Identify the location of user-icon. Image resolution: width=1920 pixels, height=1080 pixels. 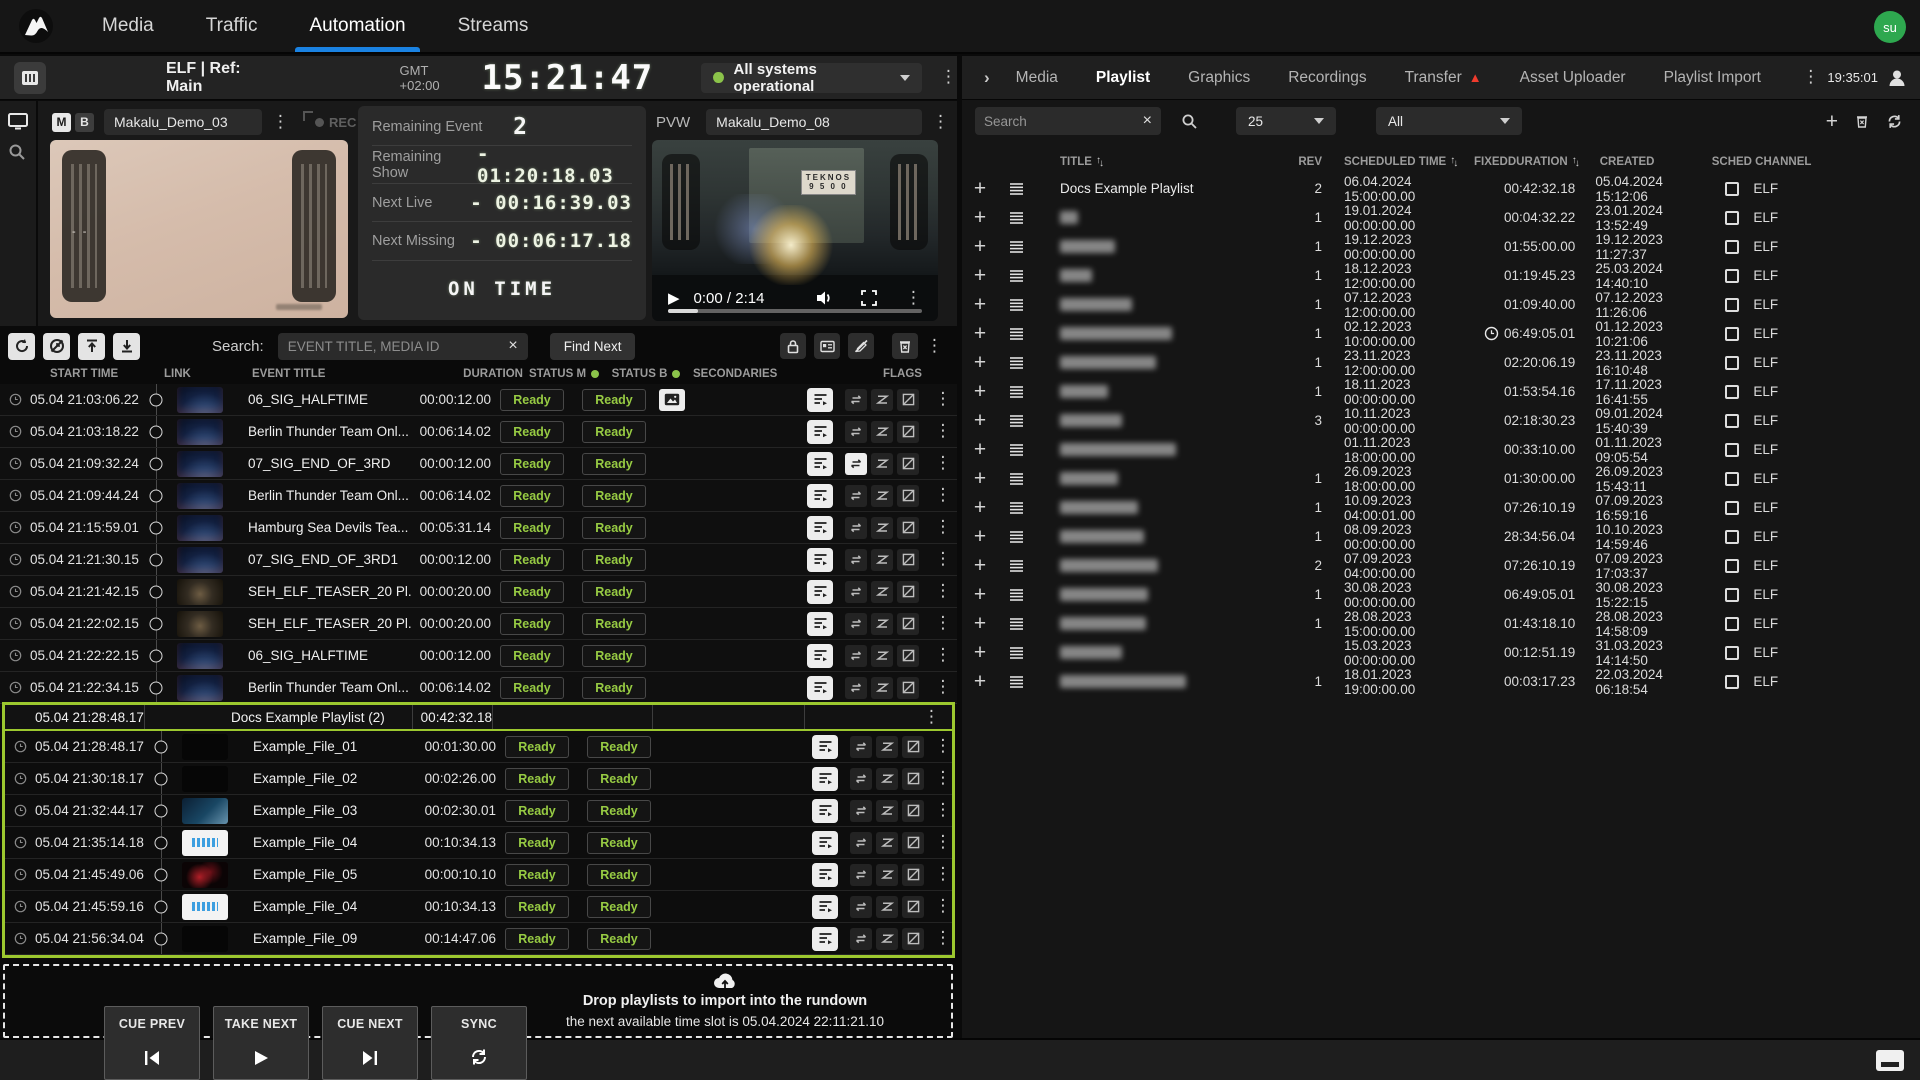
(1897, 78).